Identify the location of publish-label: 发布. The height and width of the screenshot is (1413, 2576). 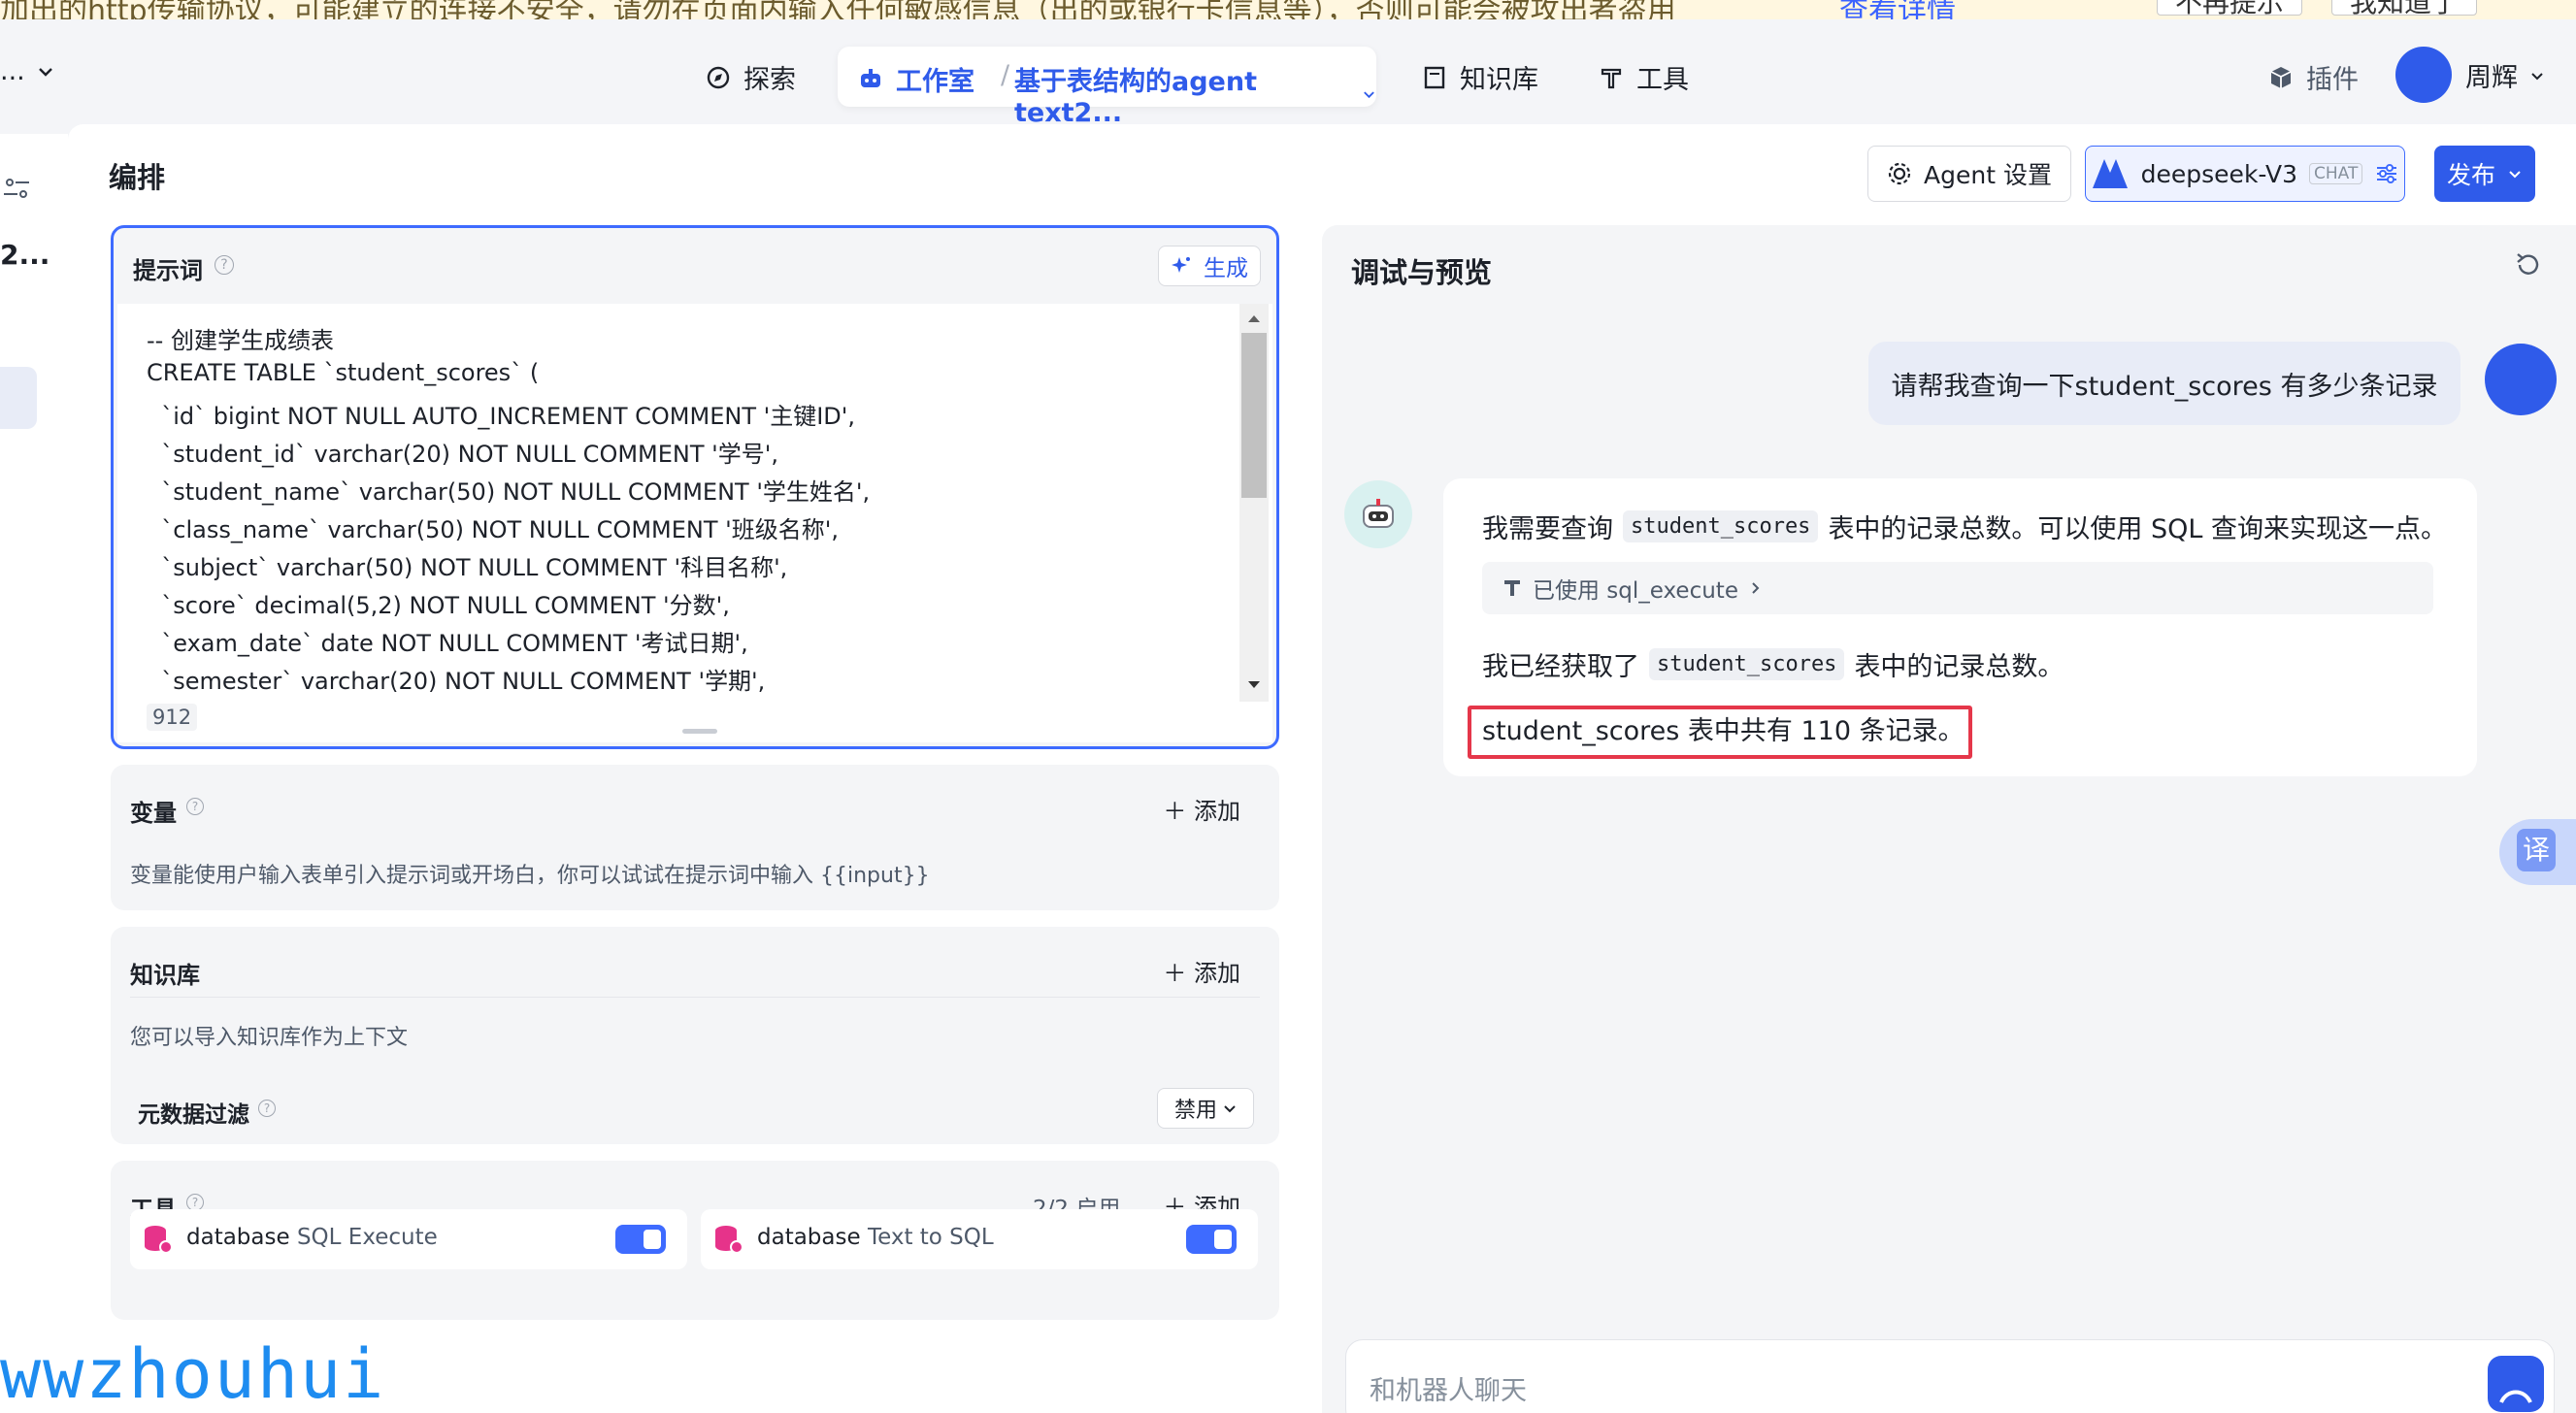
(2470, 175).